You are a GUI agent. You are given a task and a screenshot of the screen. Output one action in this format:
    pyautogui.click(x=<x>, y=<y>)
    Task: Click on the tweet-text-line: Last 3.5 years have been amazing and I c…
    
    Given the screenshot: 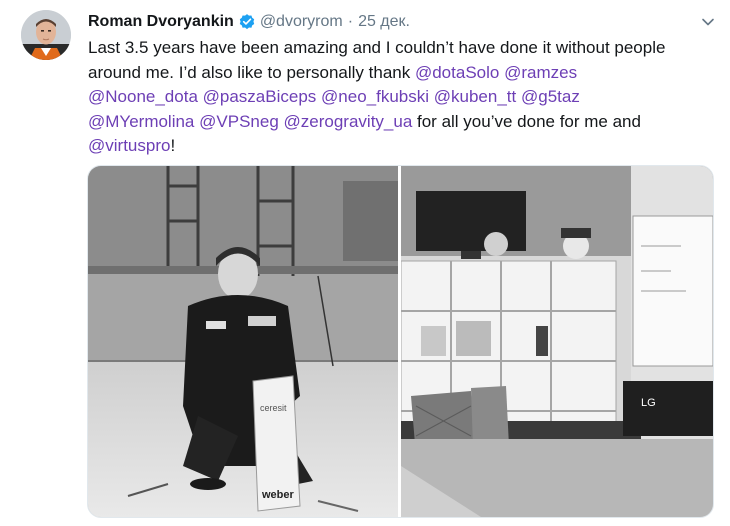 What is the action you would take?
    pyautogui.click(x=403, y=48)
    